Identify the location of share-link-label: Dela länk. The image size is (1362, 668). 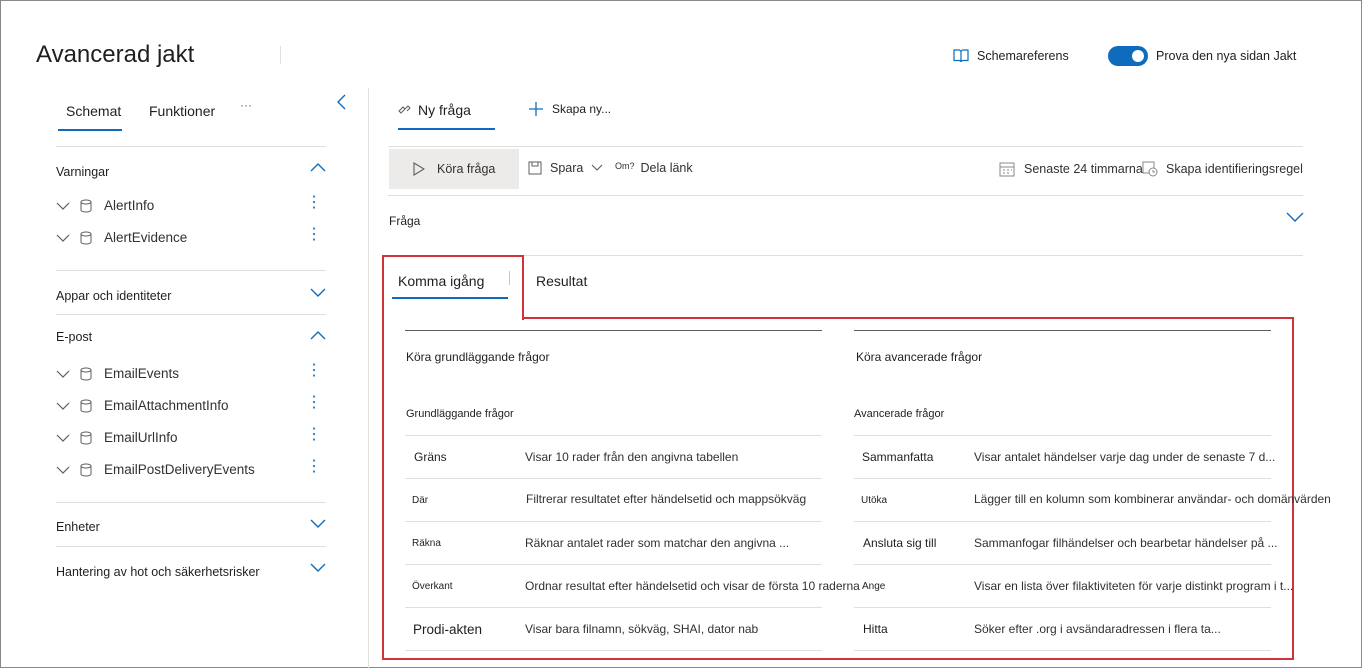
(666, 168).